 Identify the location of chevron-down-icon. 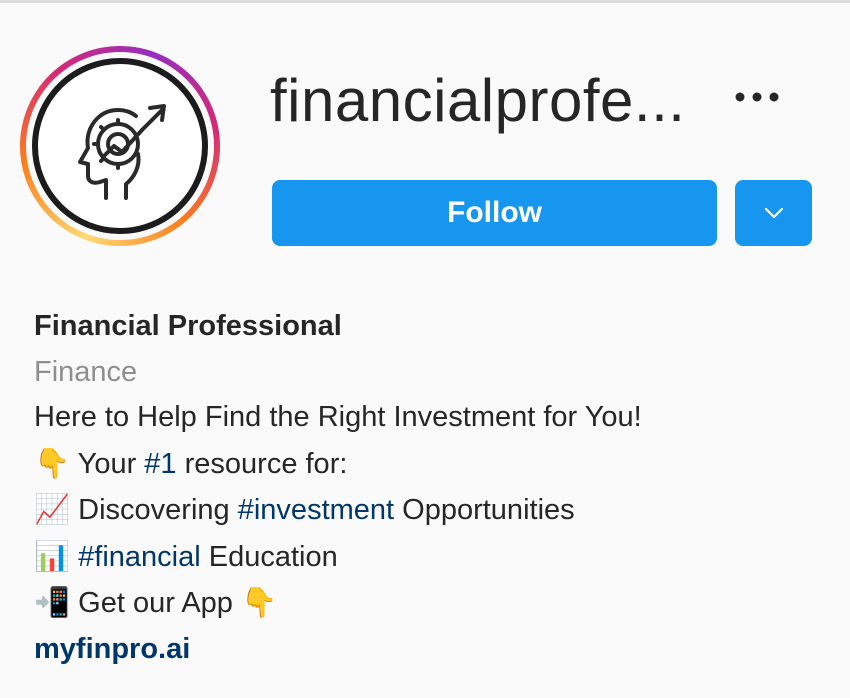
(773, 213).